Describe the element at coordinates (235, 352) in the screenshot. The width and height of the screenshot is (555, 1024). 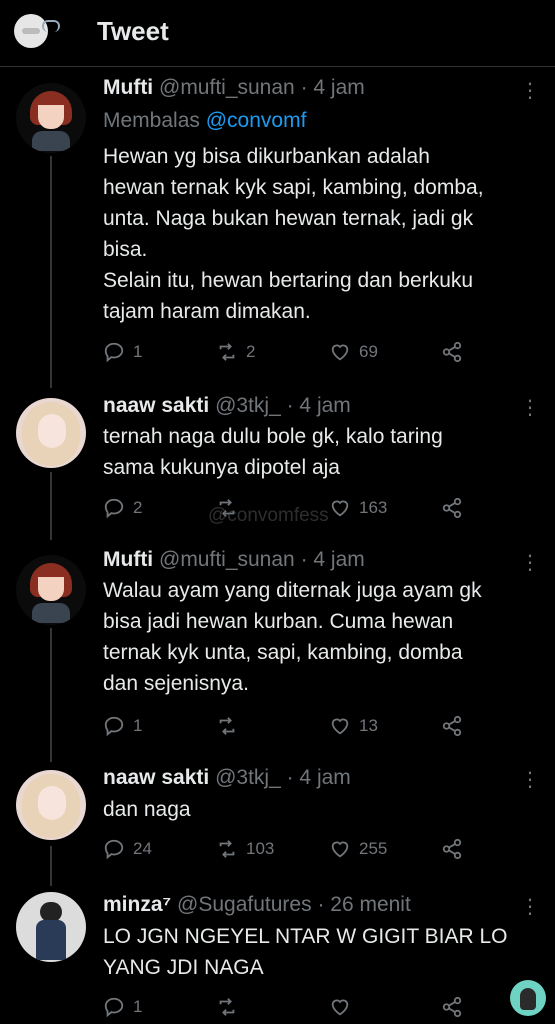
I see `retweet-button: 2` at that location.